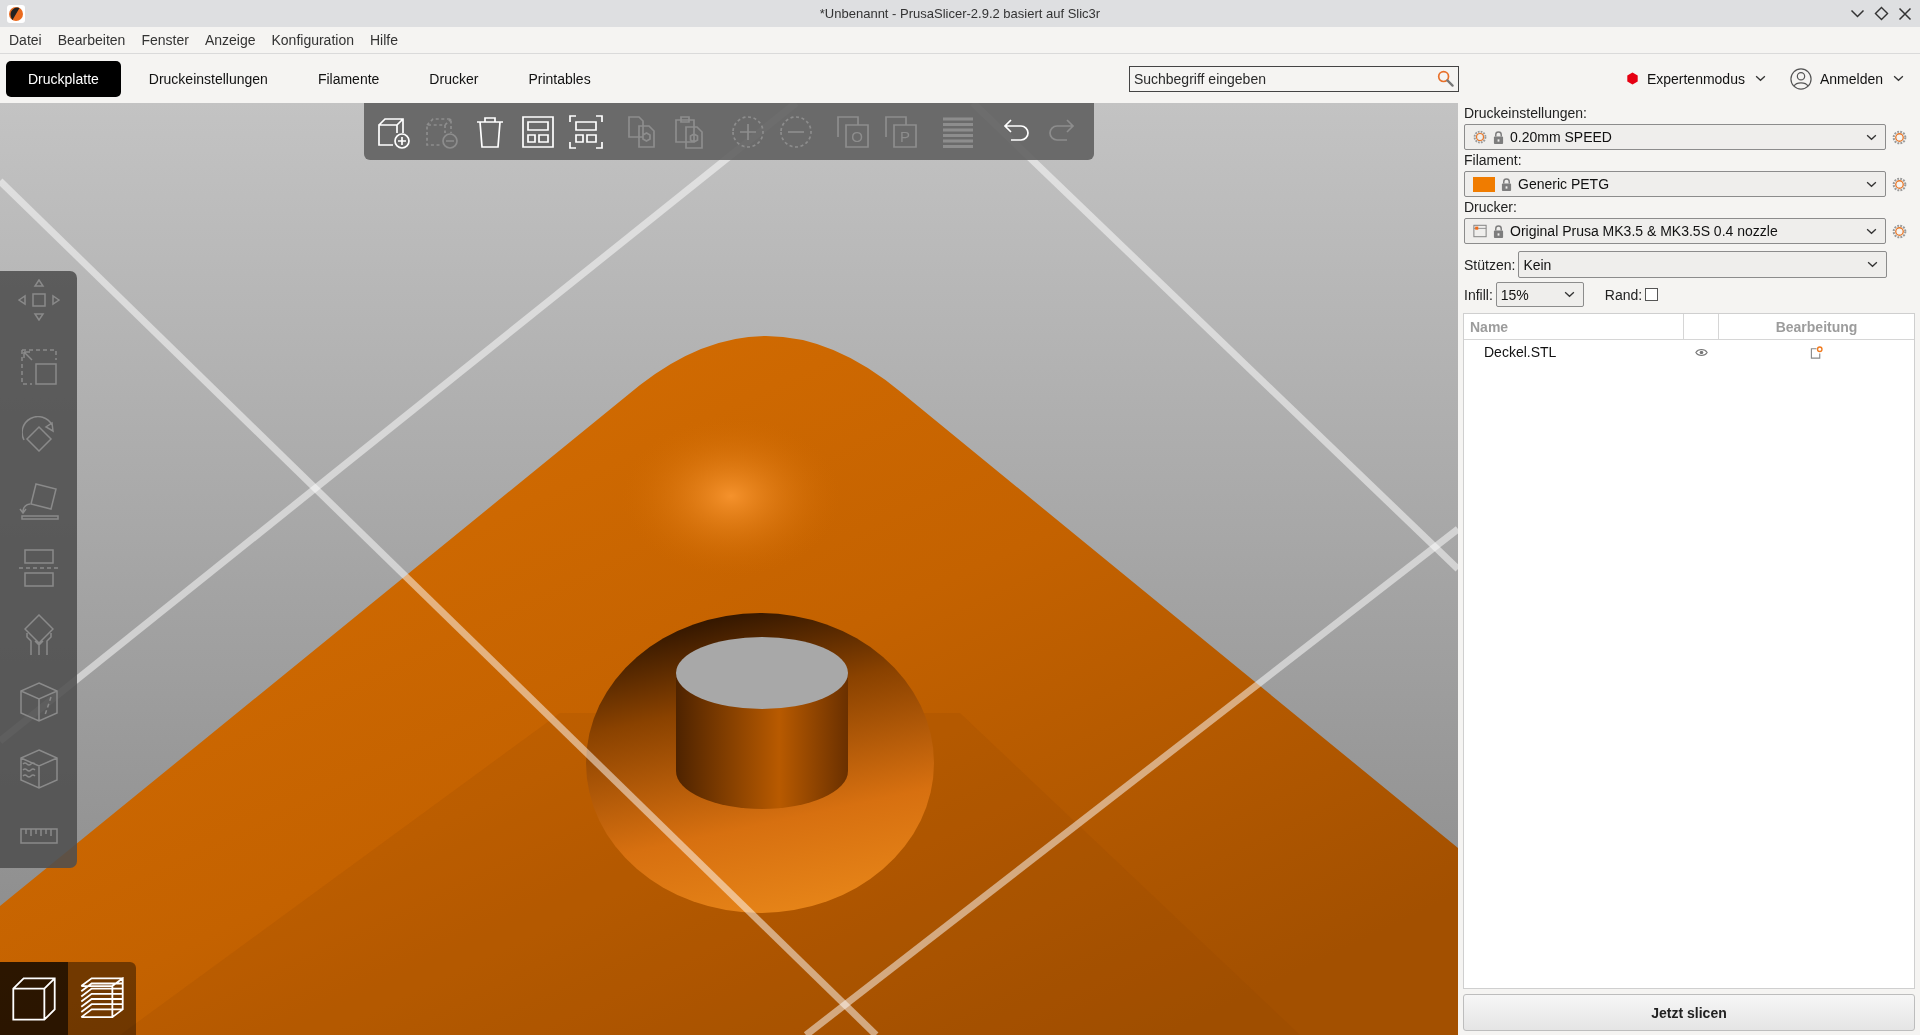  I want to click on field-label: Stützen:, so click(1490, 264).